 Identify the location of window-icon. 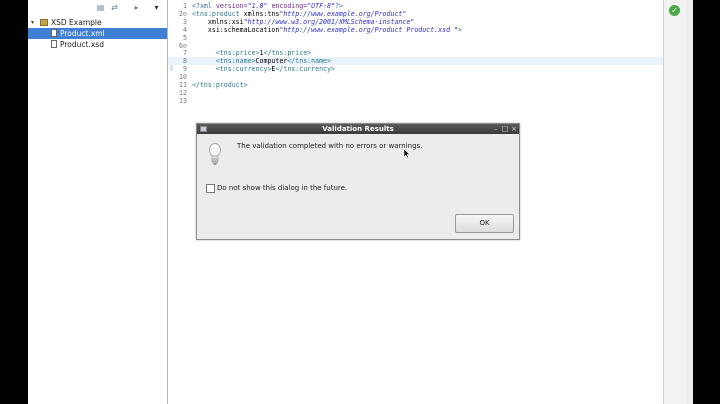
(203, 129).